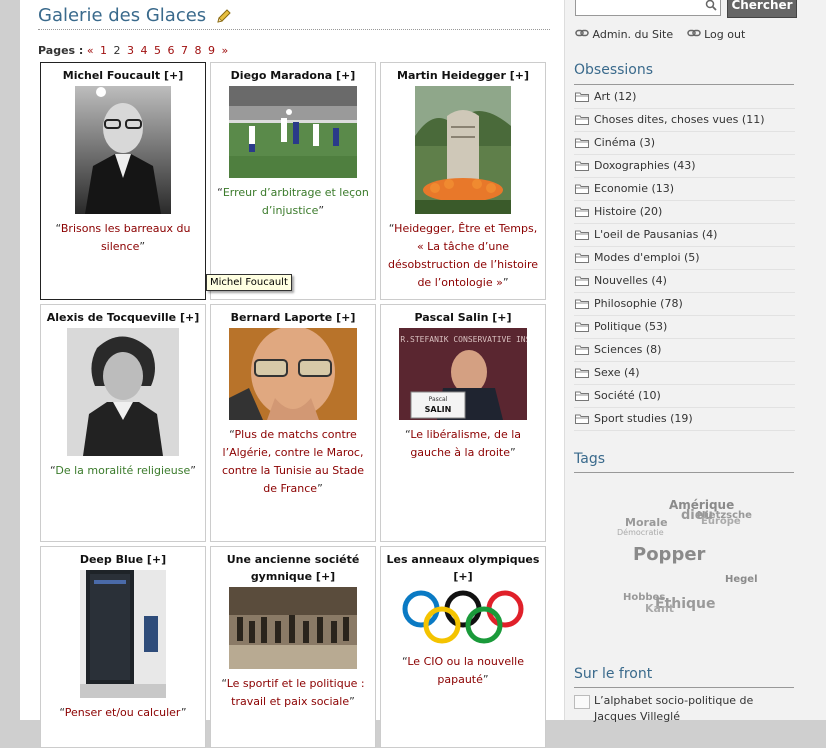  What do you see at coordinates (684, 97) in the screenshot?
I see `category-item: Art (12)` at bounding box center [684, 97].